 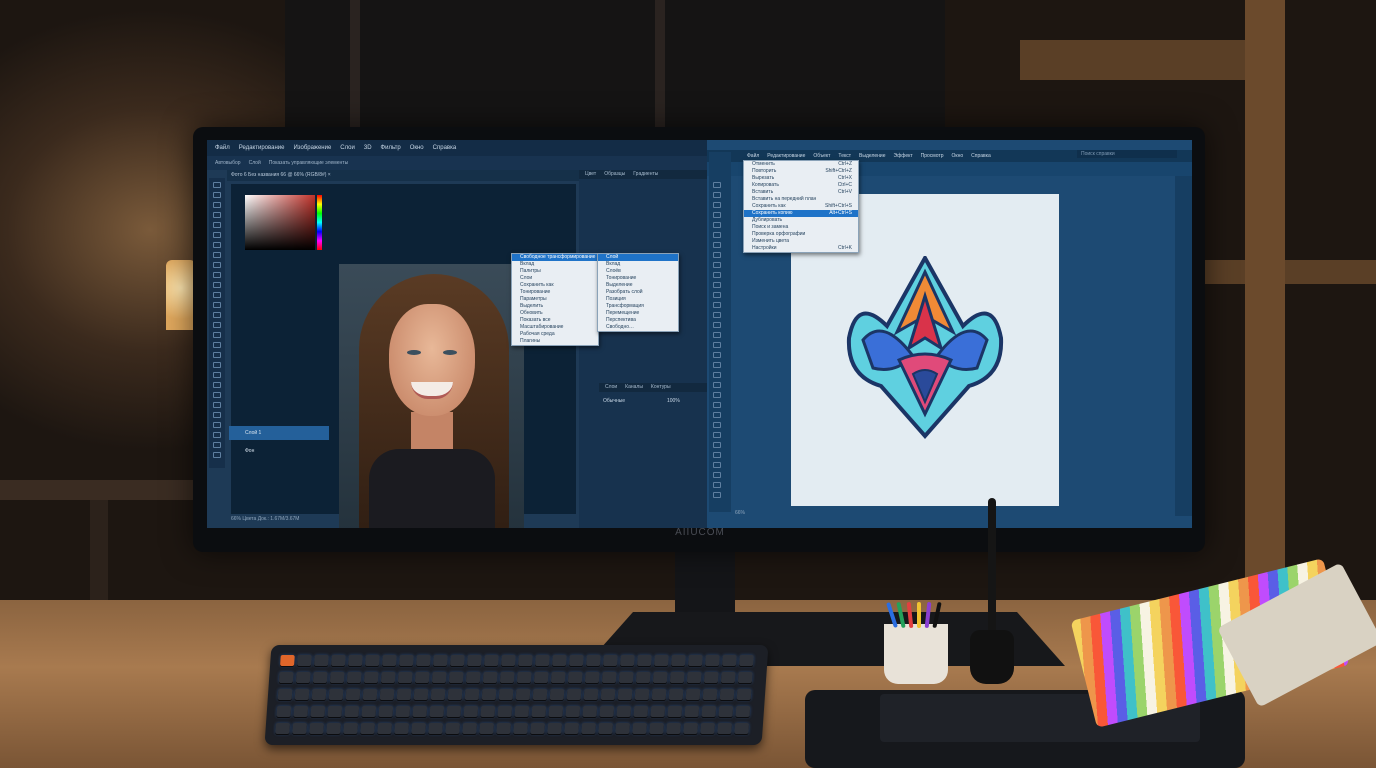 What do you see at coordinates (801, 192) in the screenshot?
I see `menu-item: Вставить Ctrl+V` at bounding box center [801, 192].